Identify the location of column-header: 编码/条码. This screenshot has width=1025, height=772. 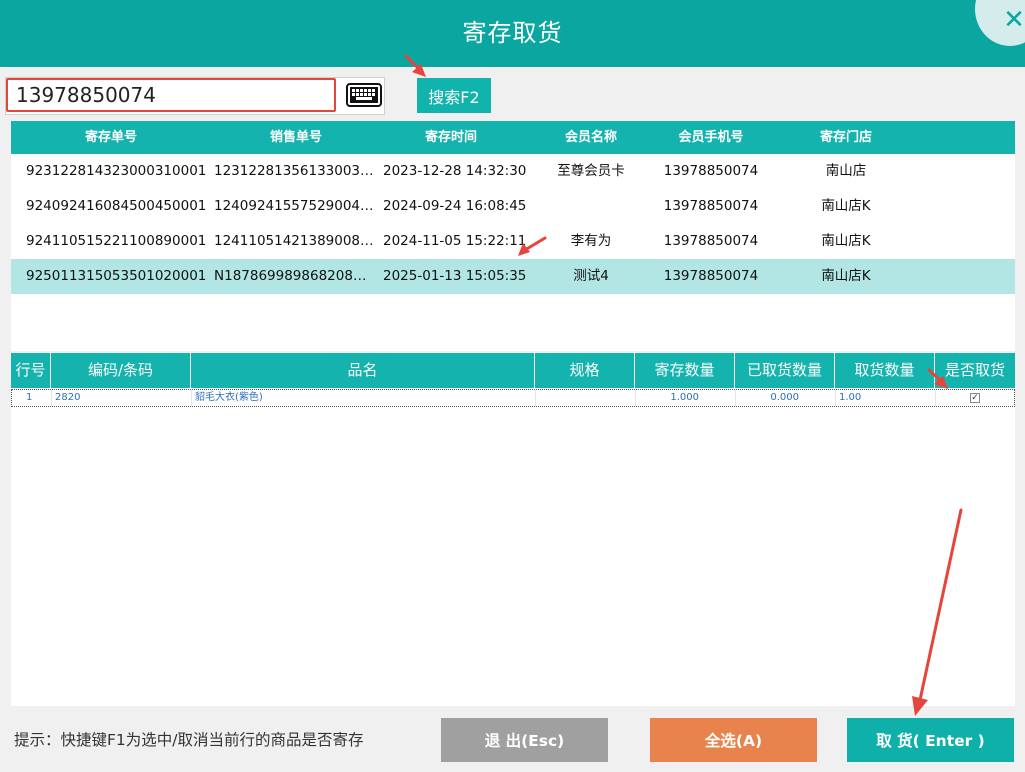
(121, 370).